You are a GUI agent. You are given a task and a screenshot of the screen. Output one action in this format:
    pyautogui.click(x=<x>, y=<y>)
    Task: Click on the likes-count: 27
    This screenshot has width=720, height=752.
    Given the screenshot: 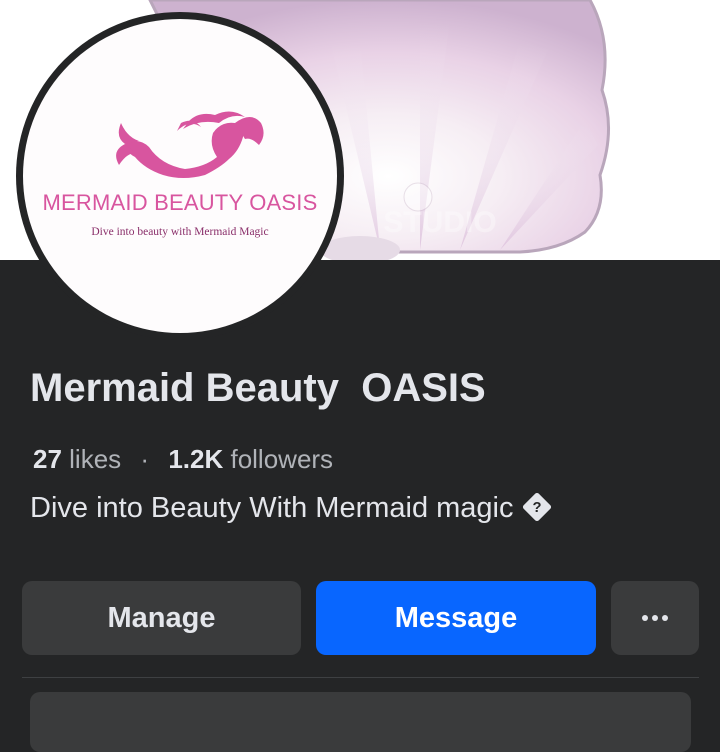 What is the action you would take?
    pyautogui.click(x=47, y=459)
    